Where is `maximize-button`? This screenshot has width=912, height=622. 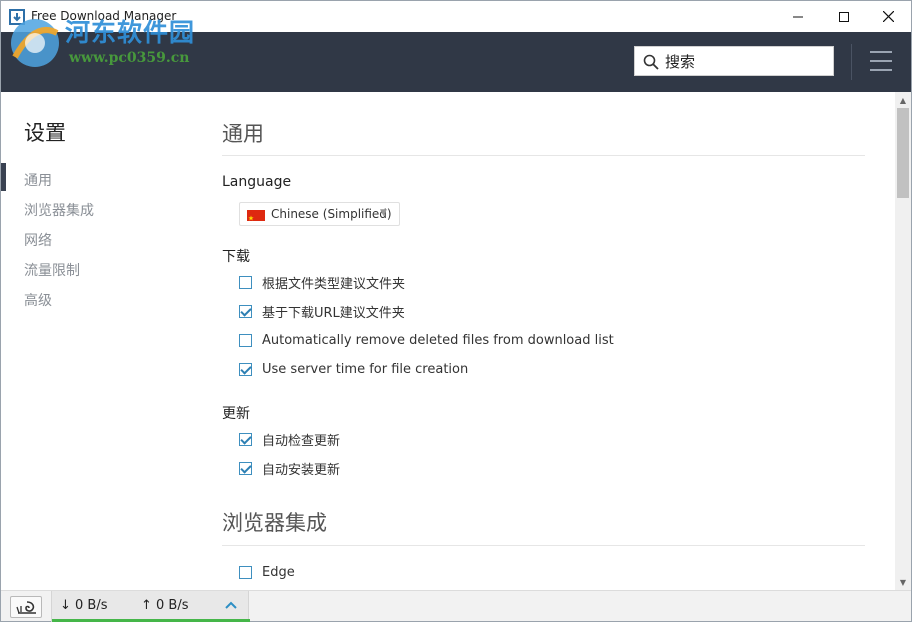
maximize-button is located at coordinates (844, 16).